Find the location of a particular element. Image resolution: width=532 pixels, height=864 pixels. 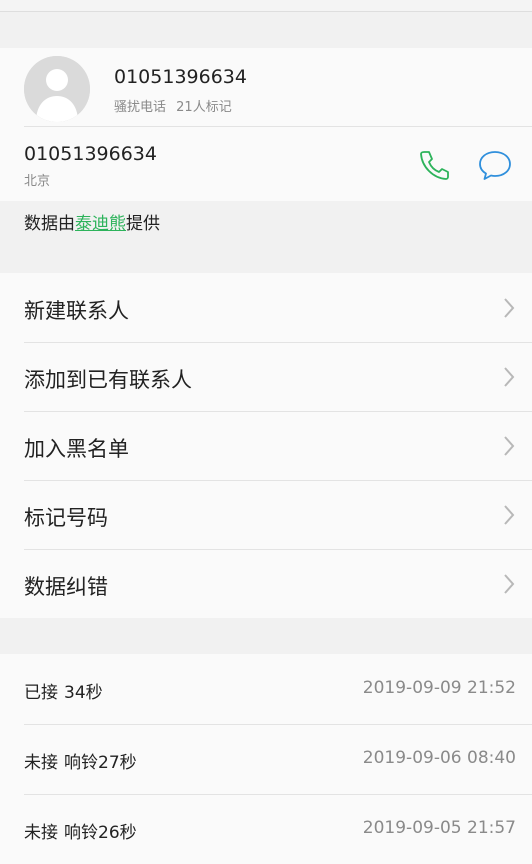

action-label: 数据纠错 is located at coordinates (66, 587).